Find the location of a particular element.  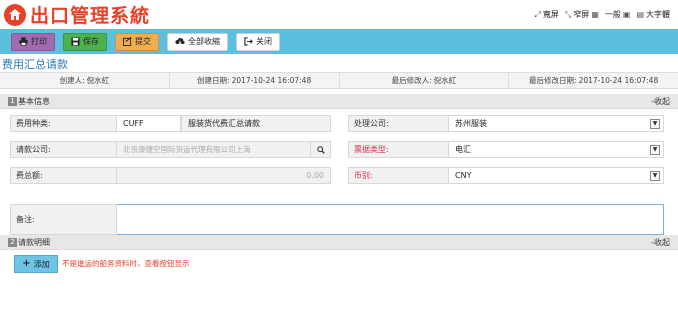

fee-type-row: 费用种类: CUFF 服装货代费汇总请款 is located at coordinates (170, 123).